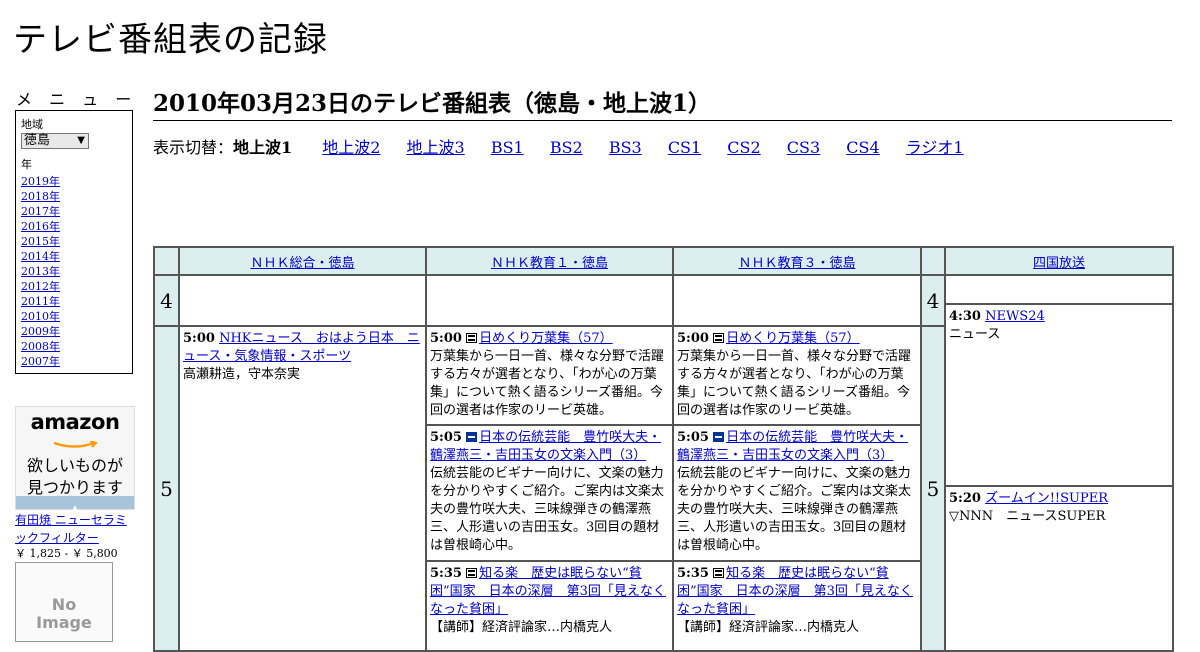  Describe the element at coordinates (40, 241) in the screenshot. I see `year-link-2015: 2015年` at that location.